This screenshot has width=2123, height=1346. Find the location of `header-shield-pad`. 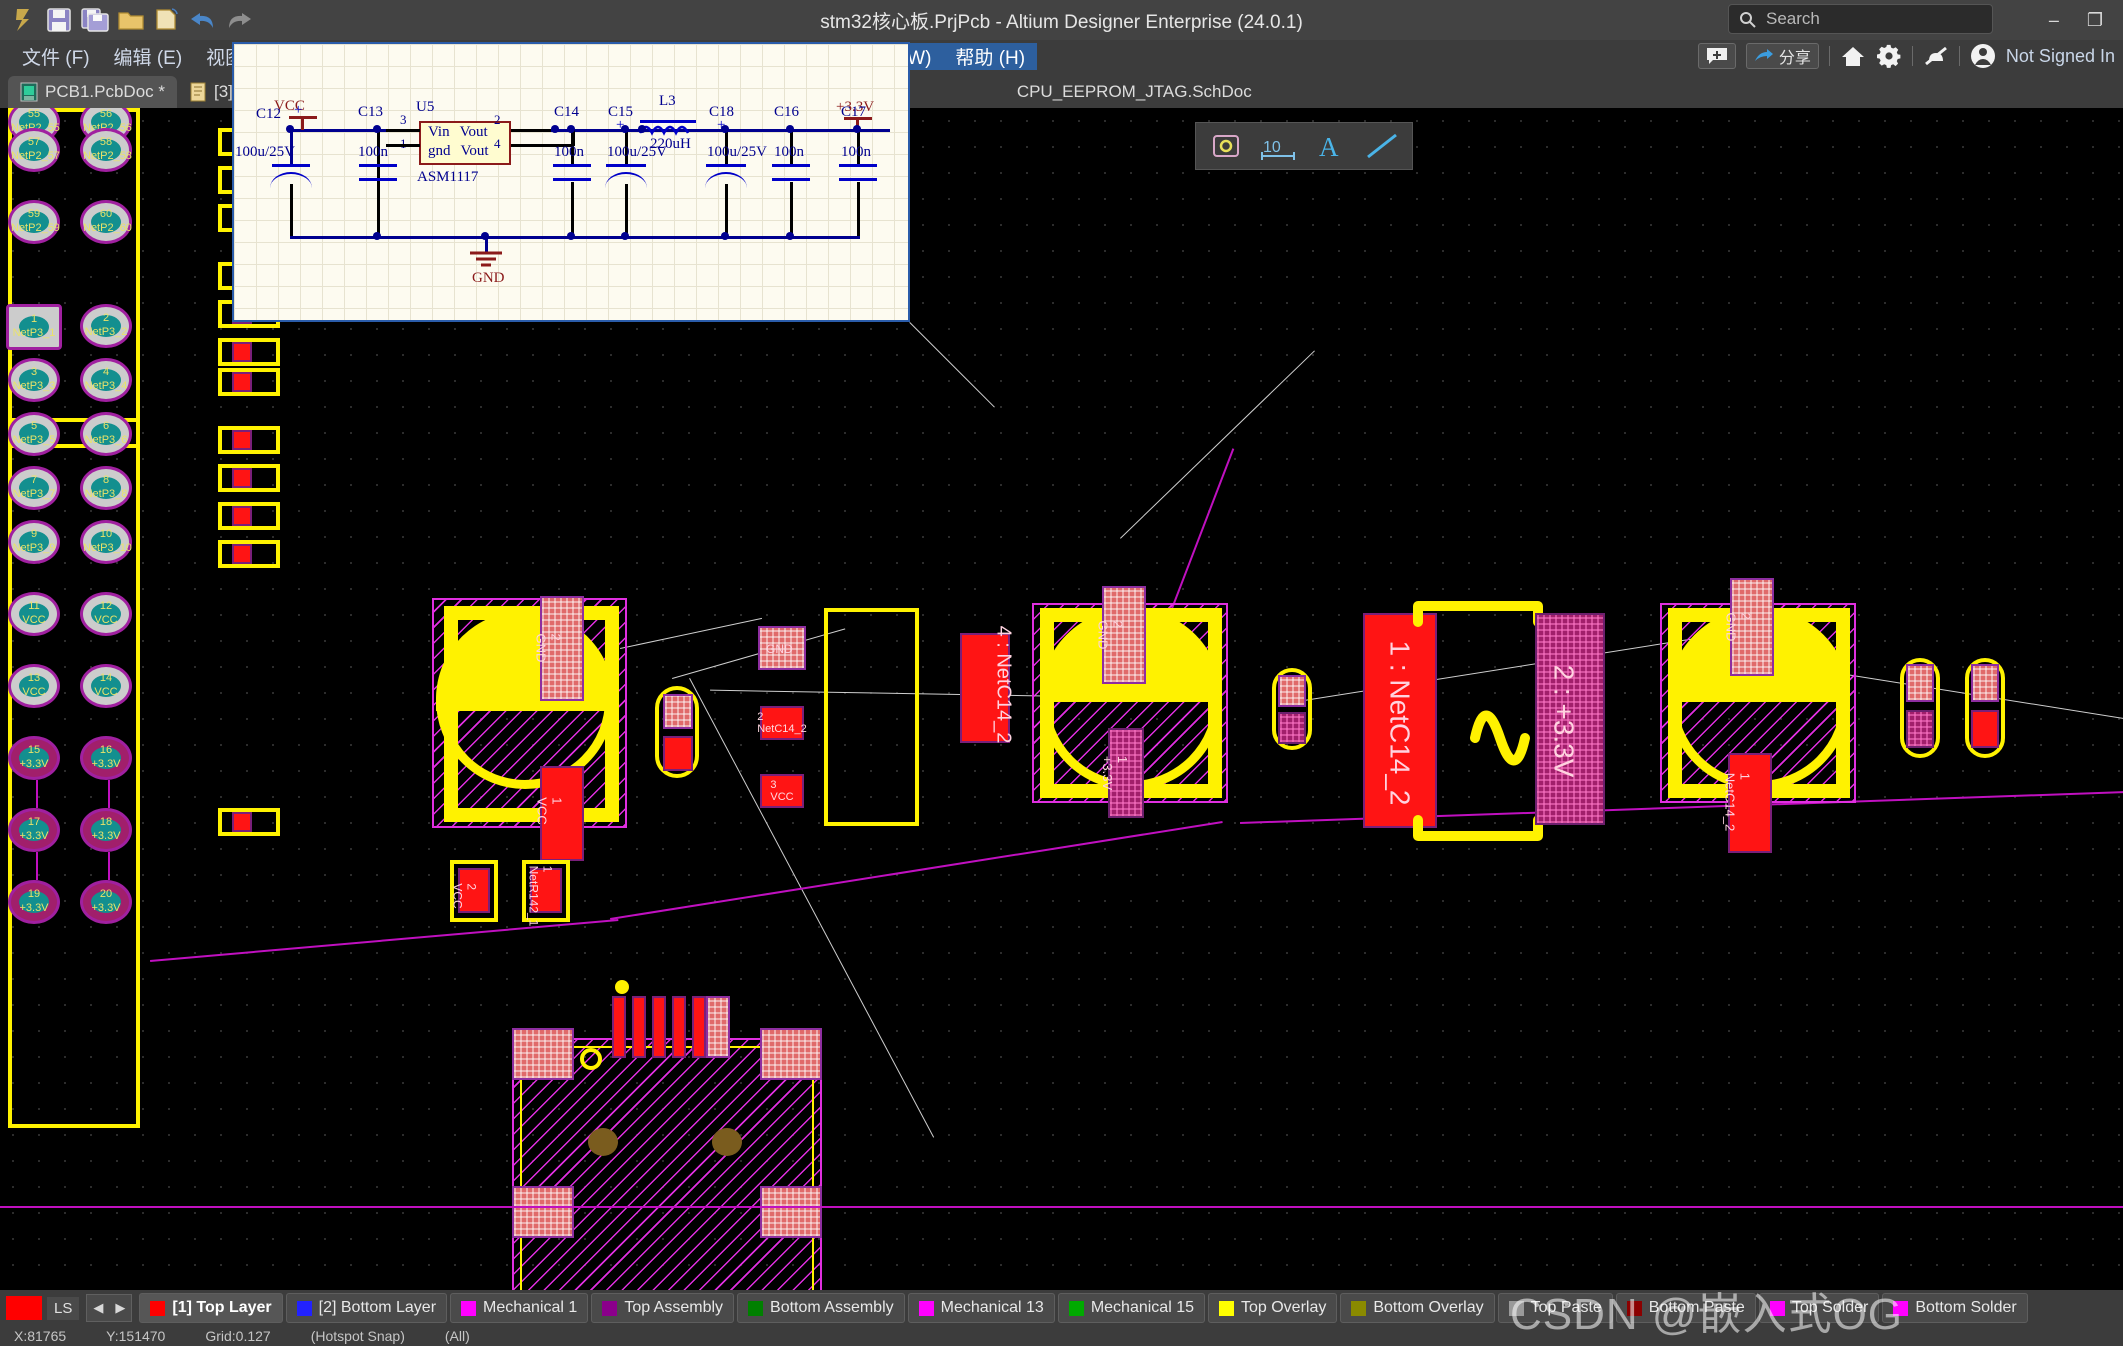

header-shield-pad is located at coordinates (718, 1027).